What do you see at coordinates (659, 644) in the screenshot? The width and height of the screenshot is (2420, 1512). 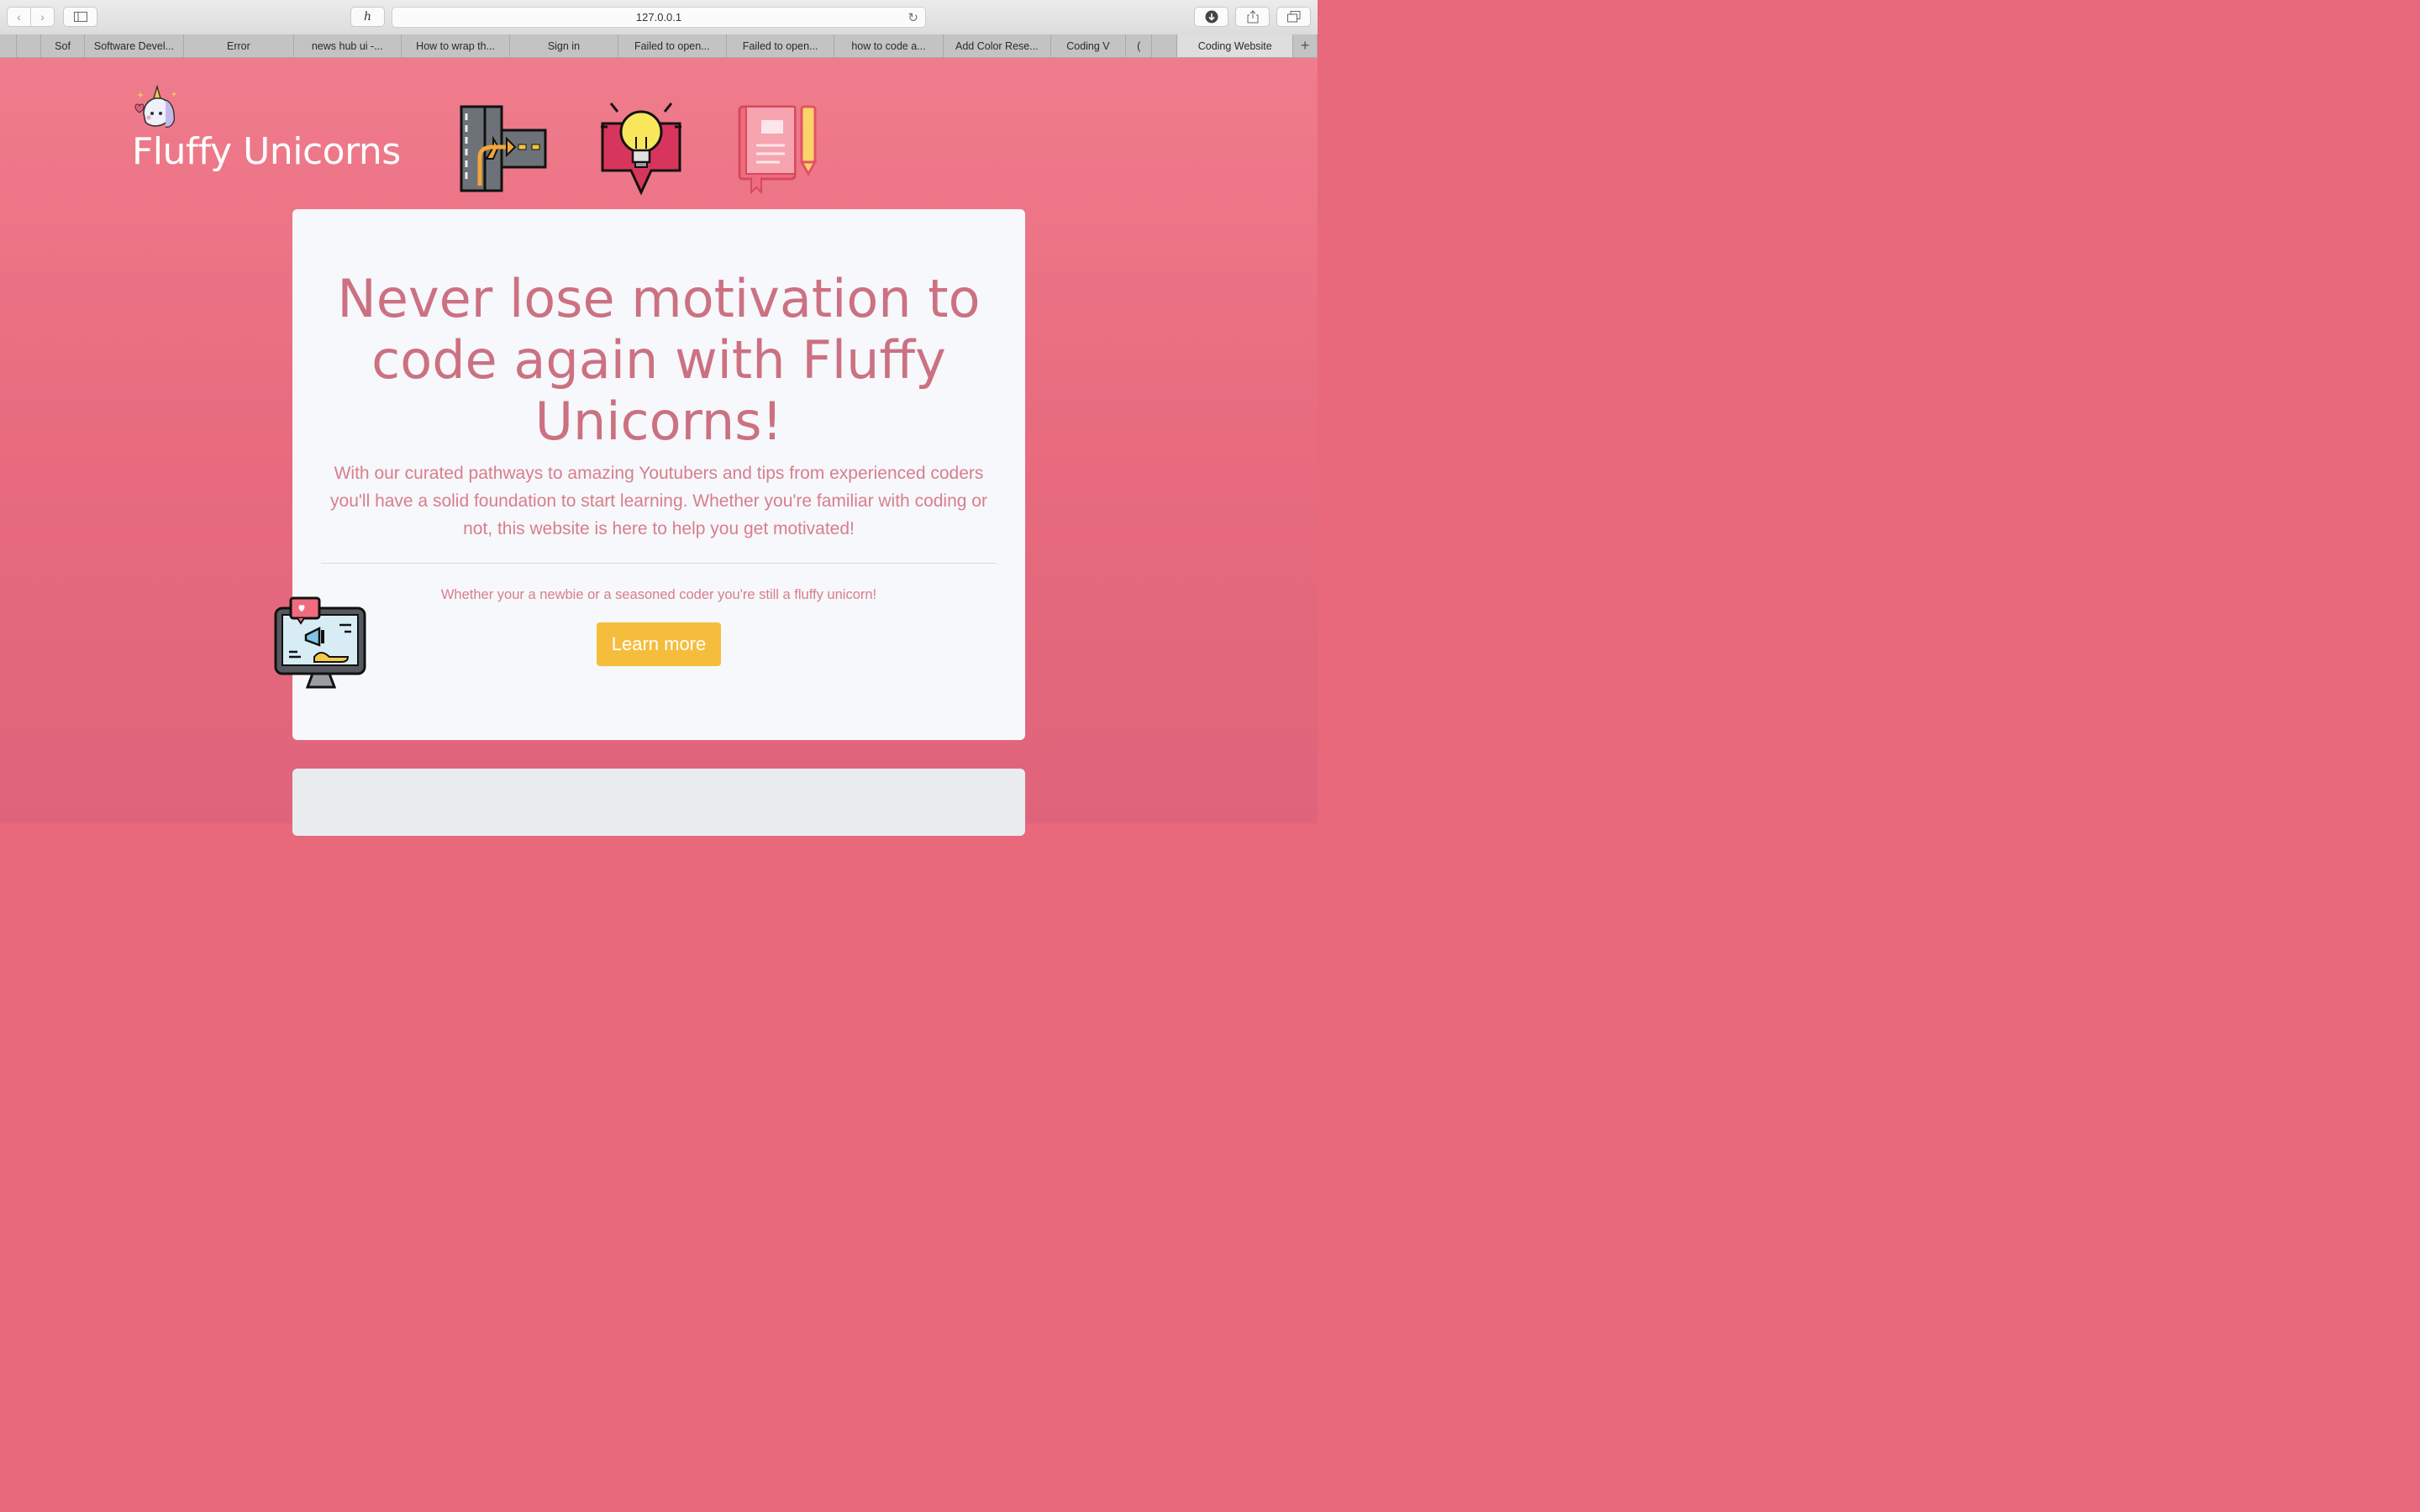 I see `learn-more-button: Learn more` at bounding box center [659, 644].